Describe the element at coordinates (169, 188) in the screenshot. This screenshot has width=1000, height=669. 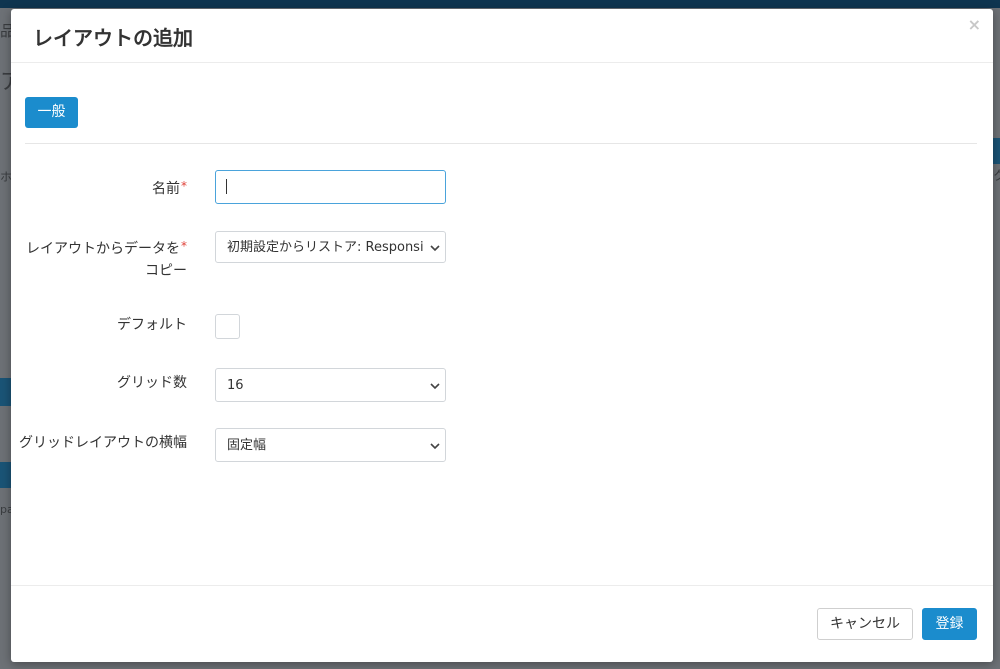
I see `name-label: 名前*` at that location.